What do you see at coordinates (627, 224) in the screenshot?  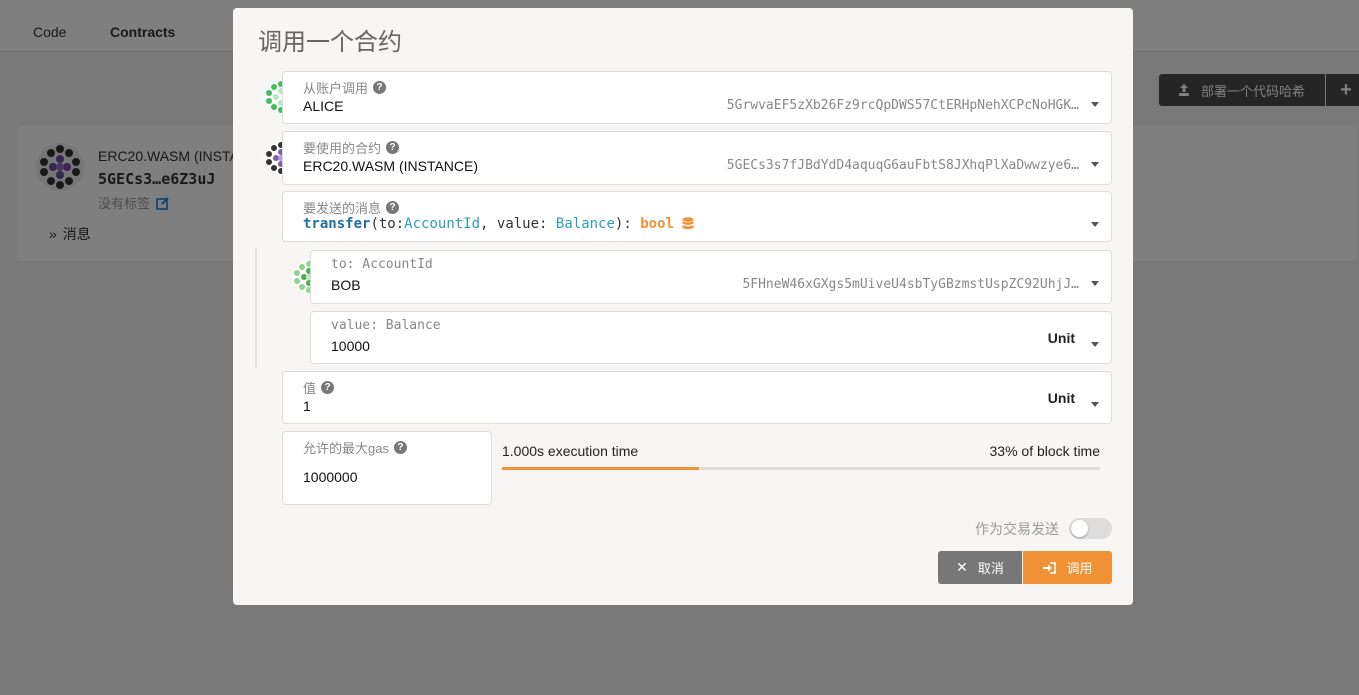 I see `sig-close: ):` at bounding box center [627, 224].